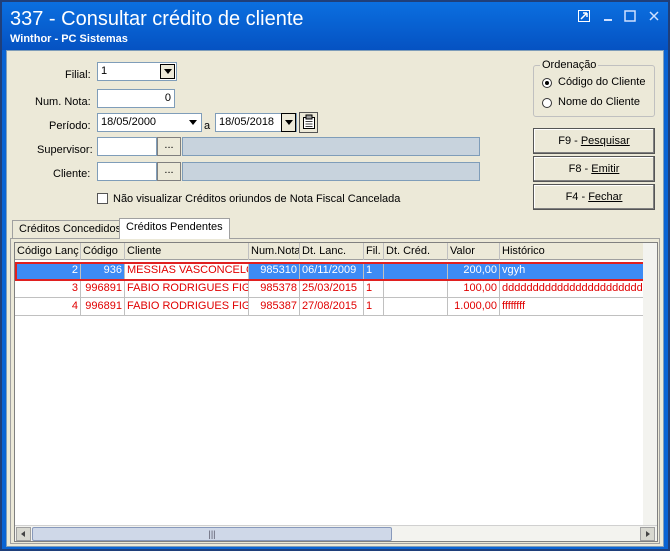 The image size is (670, 551). I want to click on cliente-name-field, so click(331, 171).